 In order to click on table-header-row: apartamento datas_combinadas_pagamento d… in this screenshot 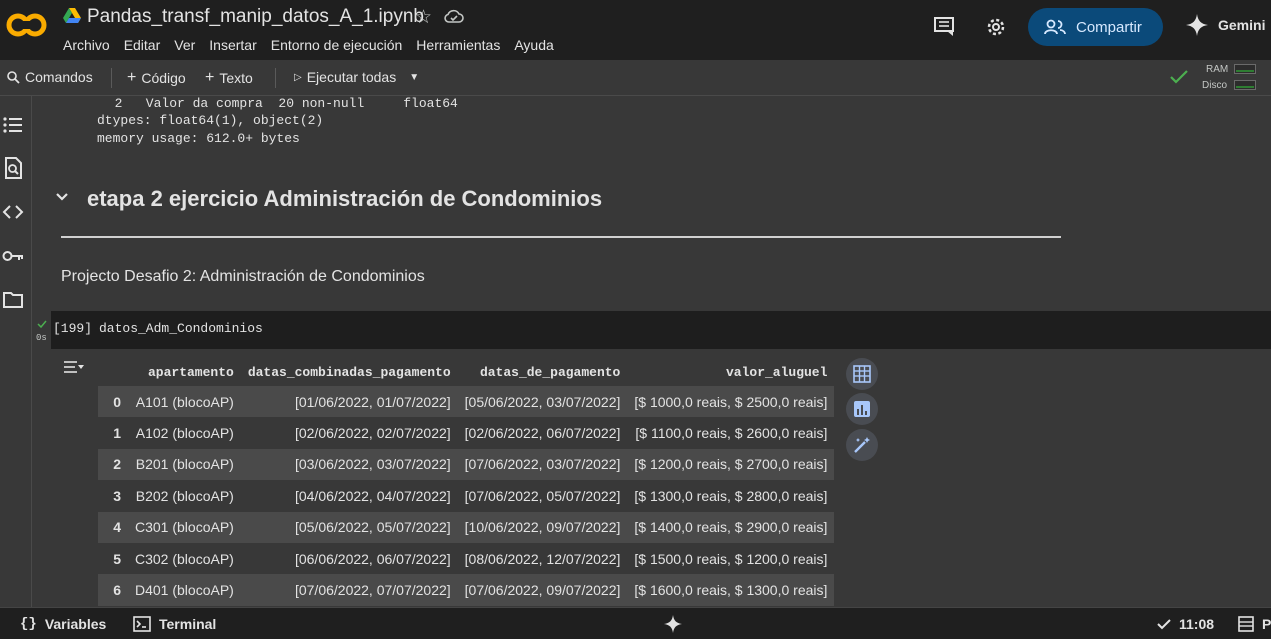, I will do `click(466, 372)`.